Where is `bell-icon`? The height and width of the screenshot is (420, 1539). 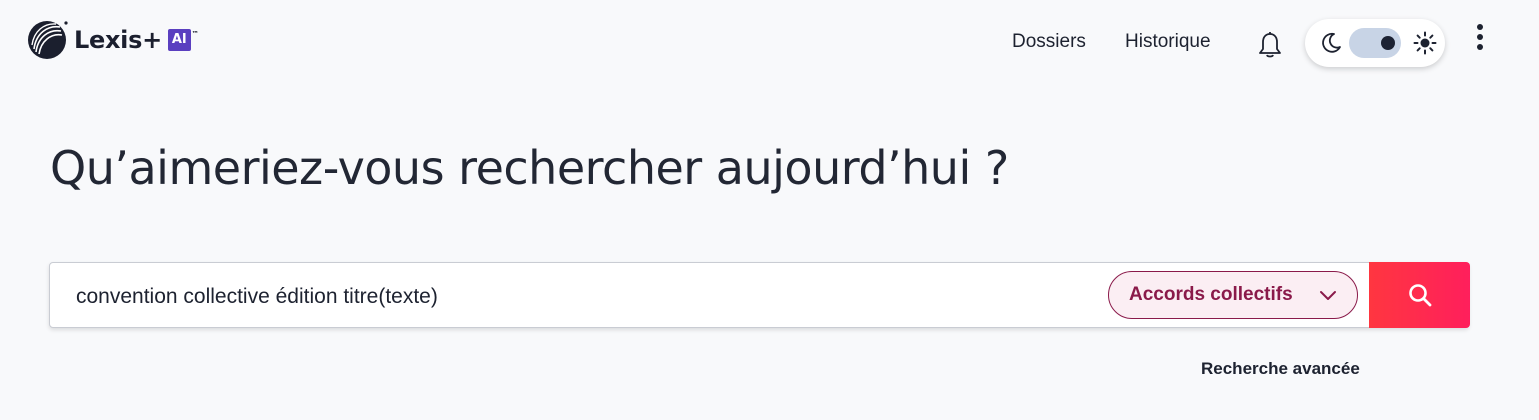
bell-icon is located at coordinates (1270, 45).